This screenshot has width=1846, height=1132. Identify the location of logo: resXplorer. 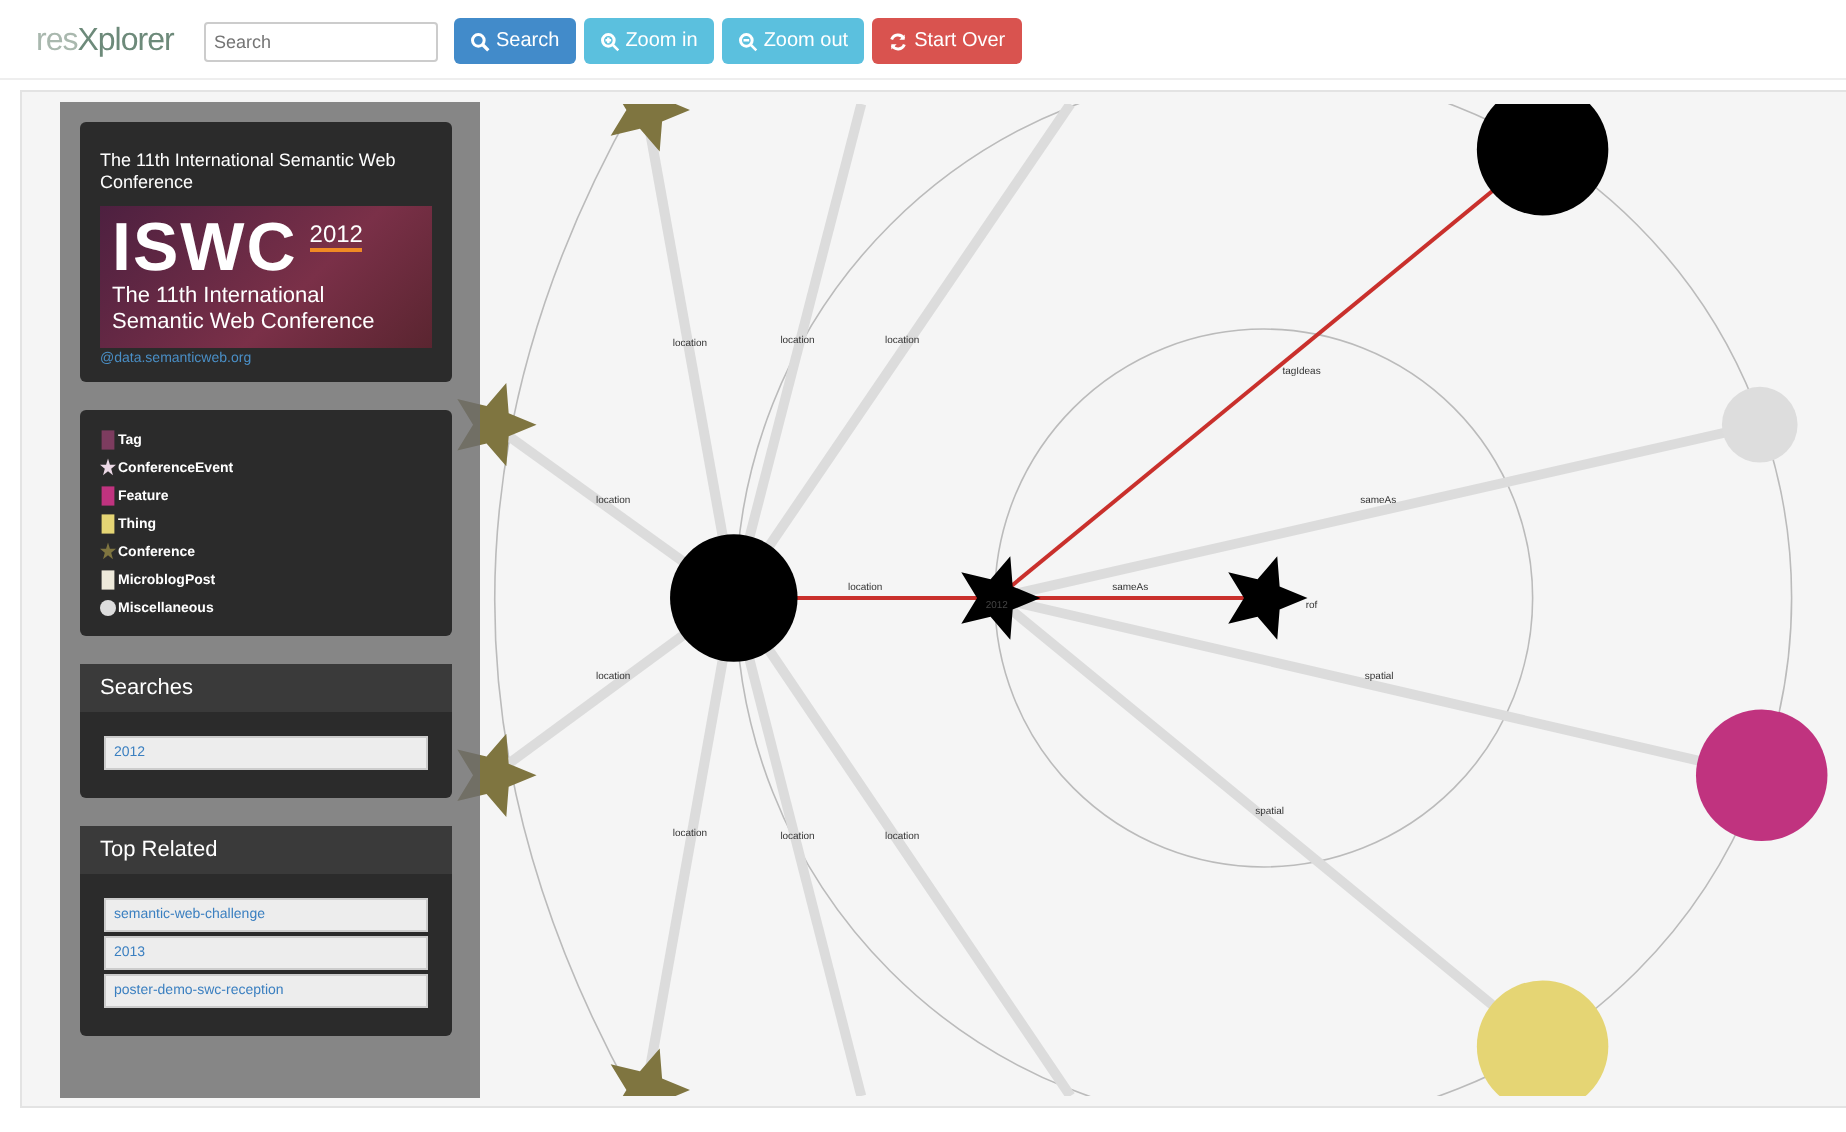
(106, 41).